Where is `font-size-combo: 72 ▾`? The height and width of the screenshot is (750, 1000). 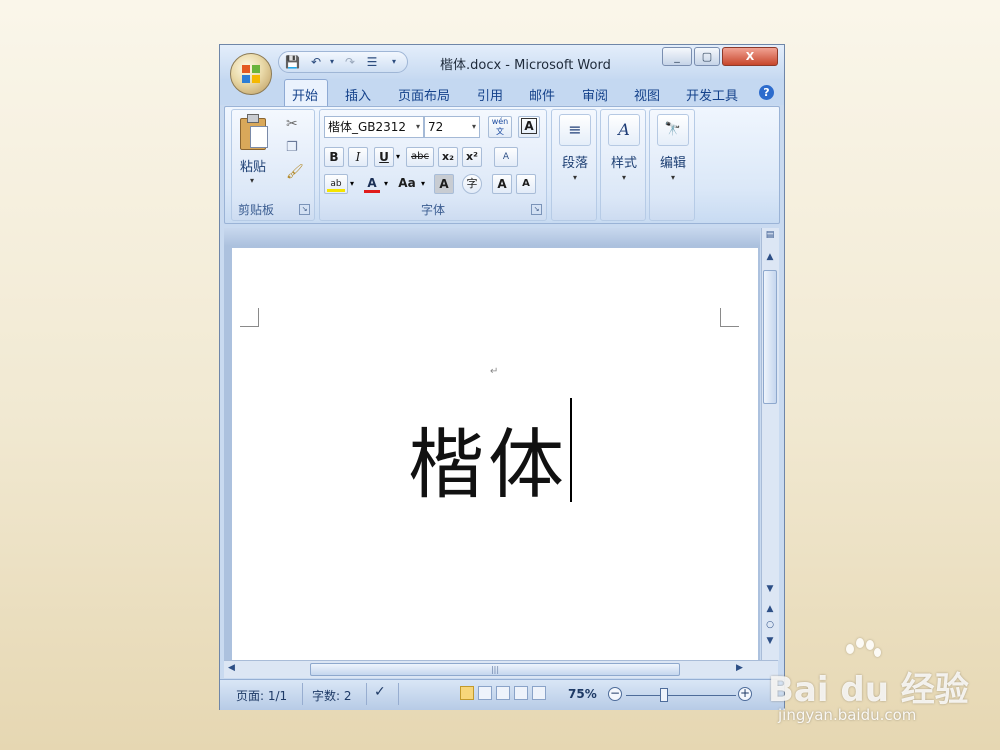
font-size-combo: 72 ▾ is located at coordinates (452, 127).